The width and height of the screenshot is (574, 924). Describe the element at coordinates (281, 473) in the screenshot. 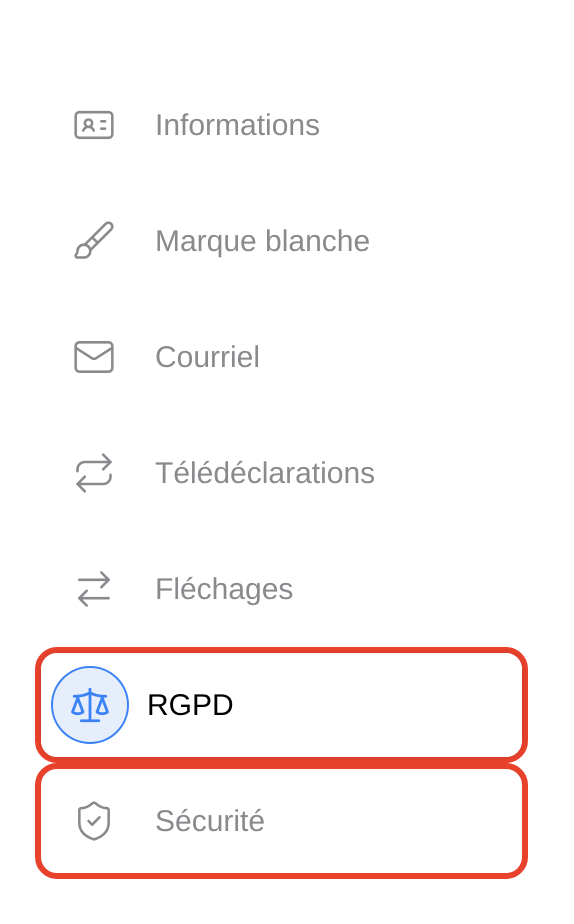

I see `menu-item: Télédéclarations` at that location.